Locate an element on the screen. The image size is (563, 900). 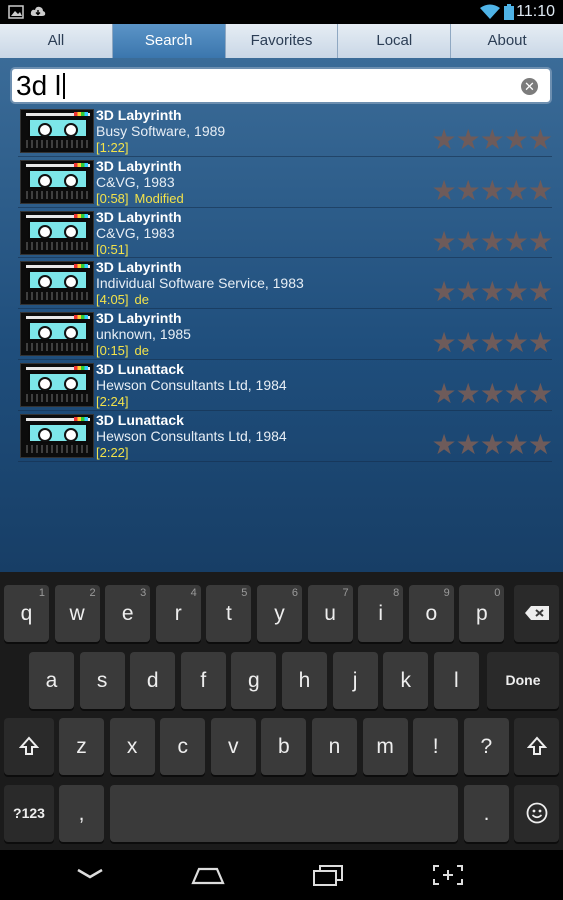
key-hint: 1 is located at coordinates (41, 593).